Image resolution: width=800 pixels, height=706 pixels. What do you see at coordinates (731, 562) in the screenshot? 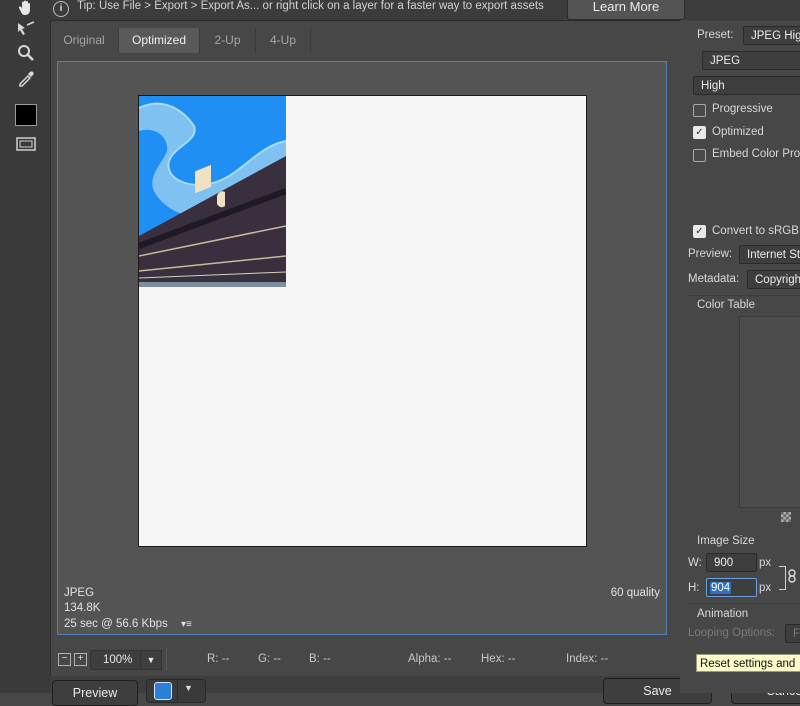
I see `width-input: 900` at bounding box center [731, 562].